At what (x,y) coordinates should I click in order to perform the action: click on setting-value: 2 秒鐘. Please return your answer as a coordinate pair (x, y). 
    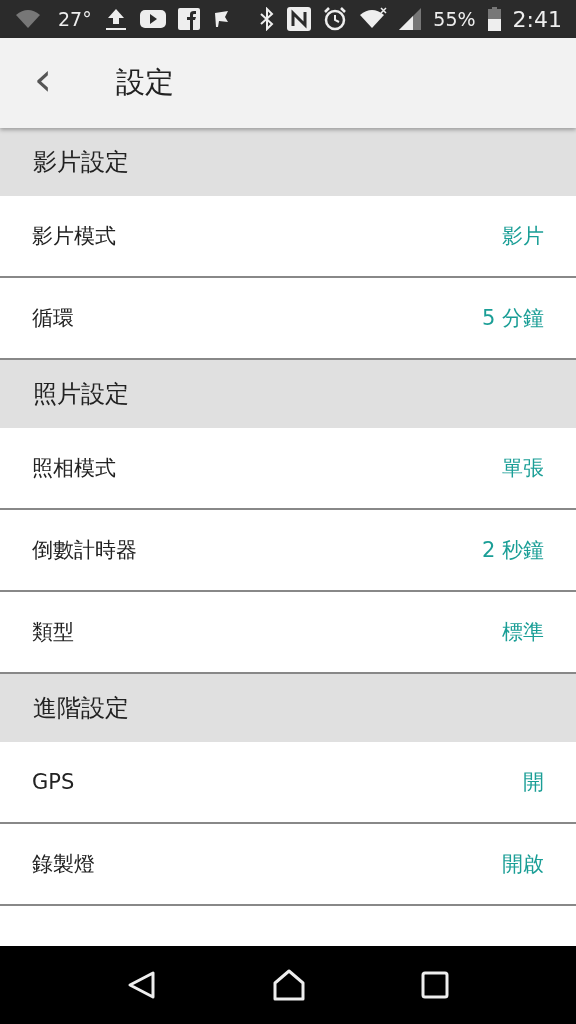
    Looking at the image, I should click on (512, 550).